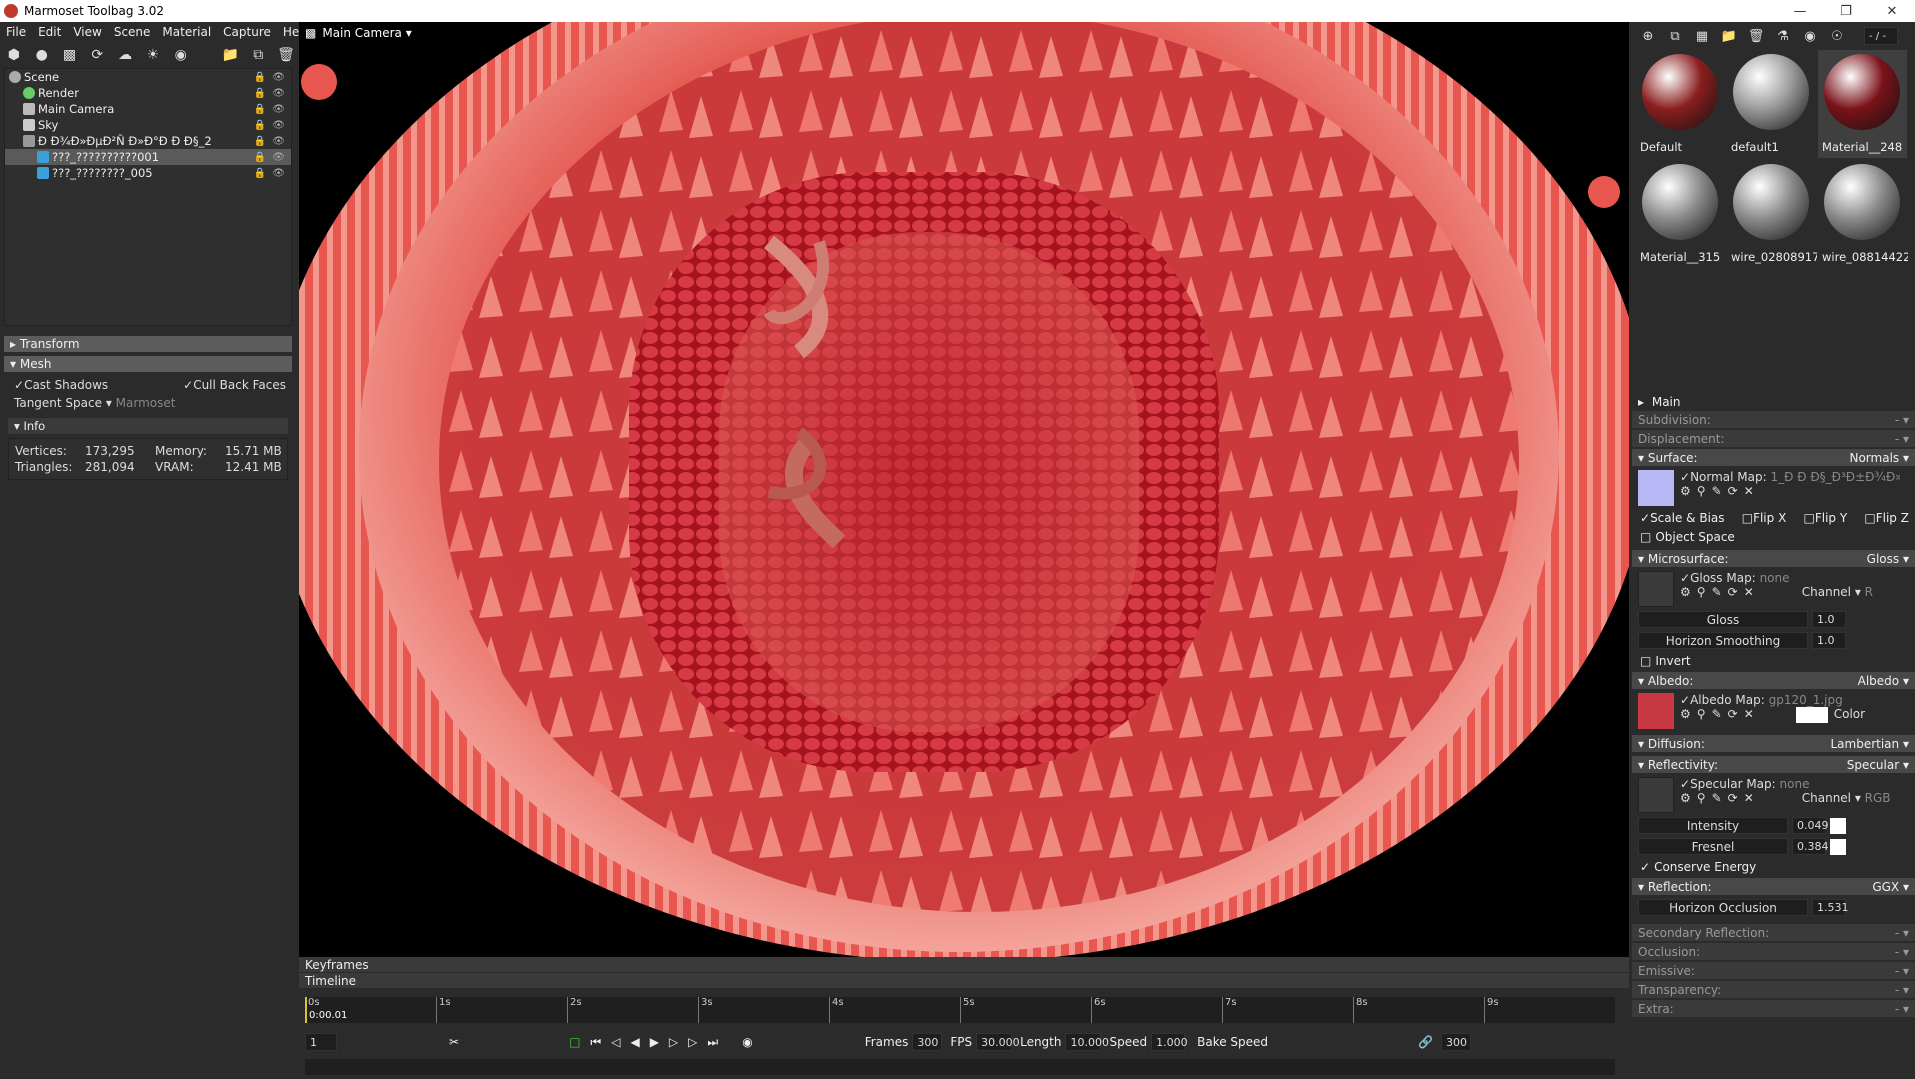 This screenshot has width=1915, height=1079. I want to click on next-keyframe-icon: ▷, so click(692, 1042).